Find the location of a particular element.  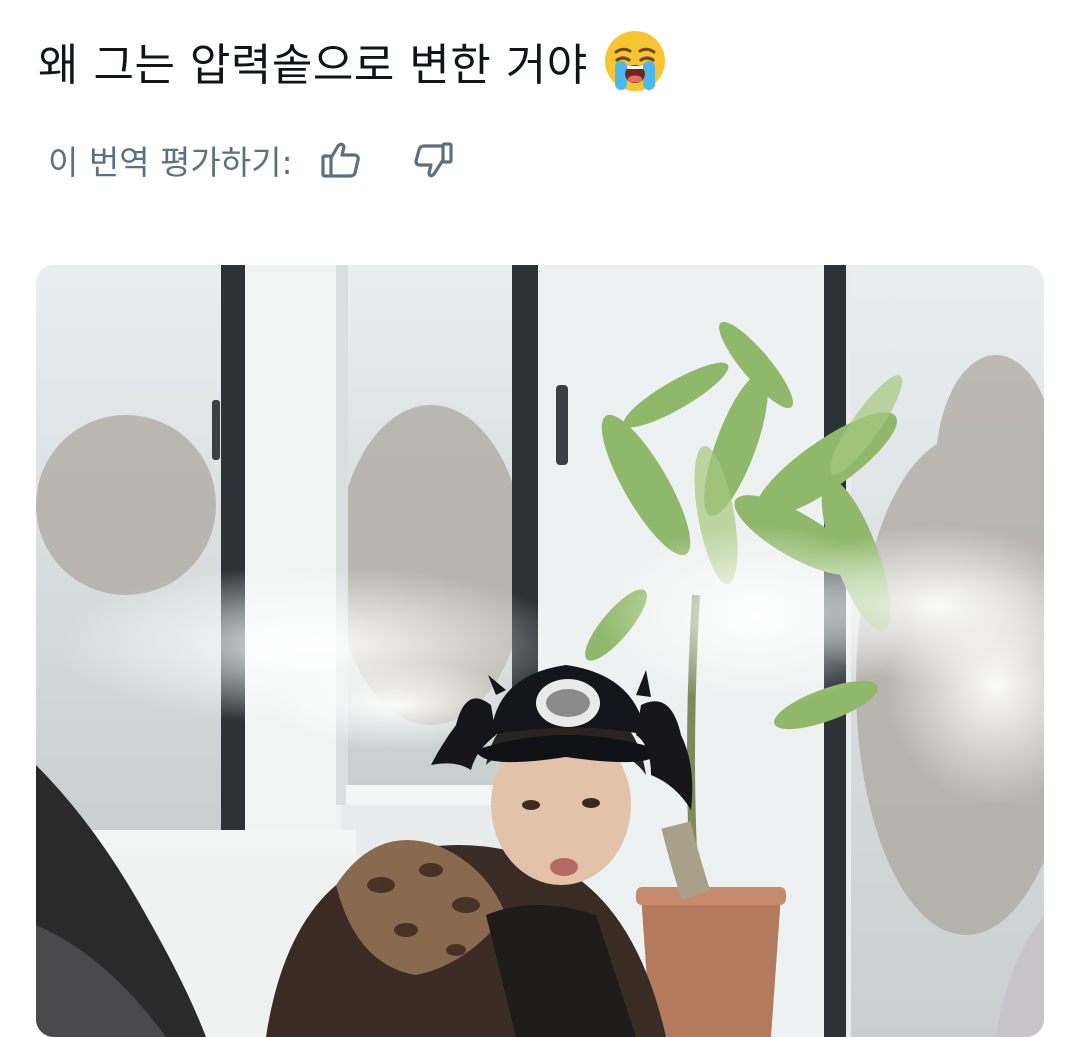

post-text: 왜 그는 압력솥으로 변한 거야 is located at coordinates (313, 65).